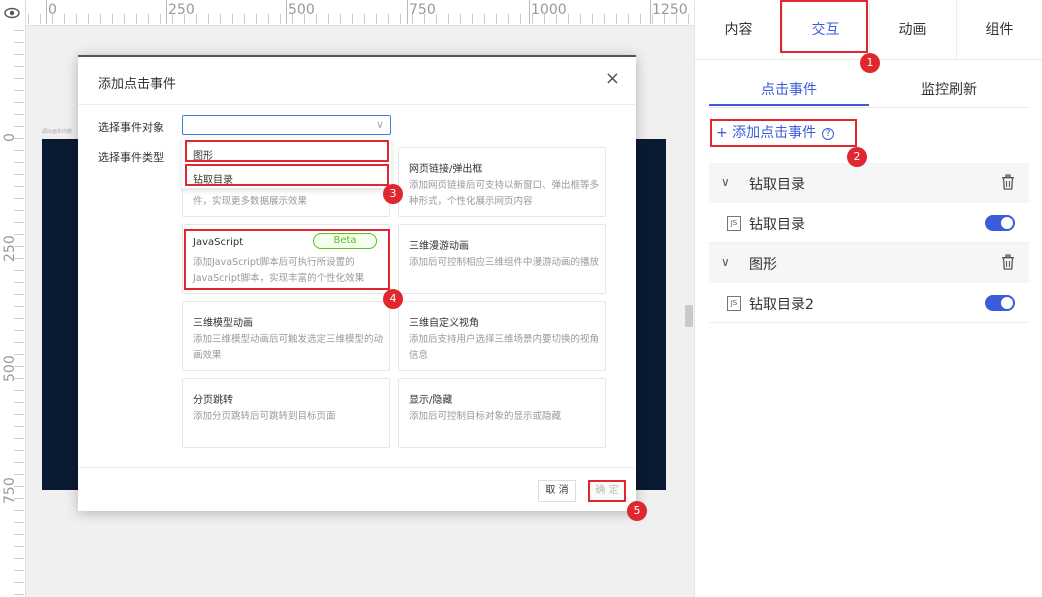 This screenshot has width=1042, height=597. I want to click on js-file-icon: JS, so click(734, 303).